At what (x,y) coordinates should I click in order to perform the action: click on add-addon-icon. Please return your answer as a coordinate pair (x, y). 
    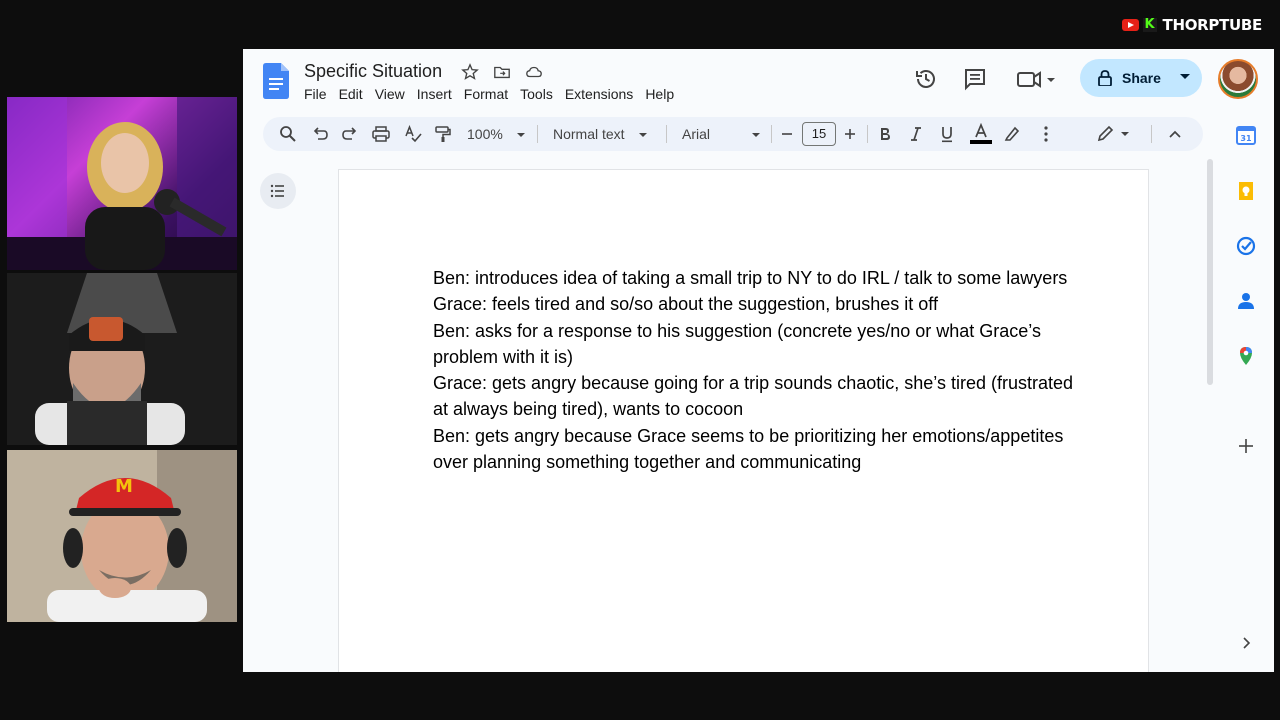
    Looking at the image, I should click on (1246, 446).